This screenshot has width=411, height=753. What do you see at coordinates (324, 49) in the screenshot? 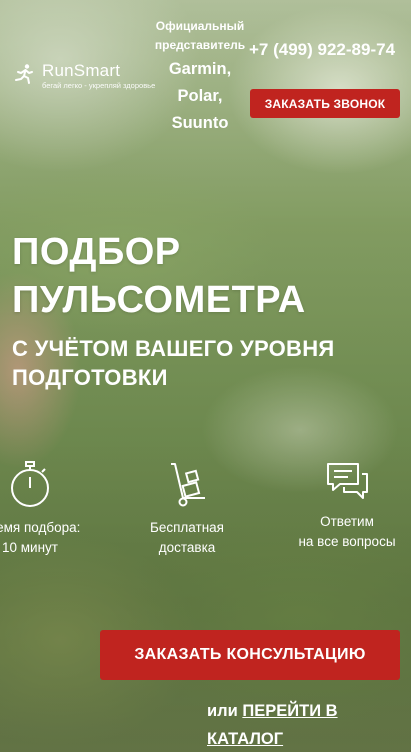
I see `phone-number: +7 (499) 922-89-74` at bounding box center [324, 49].